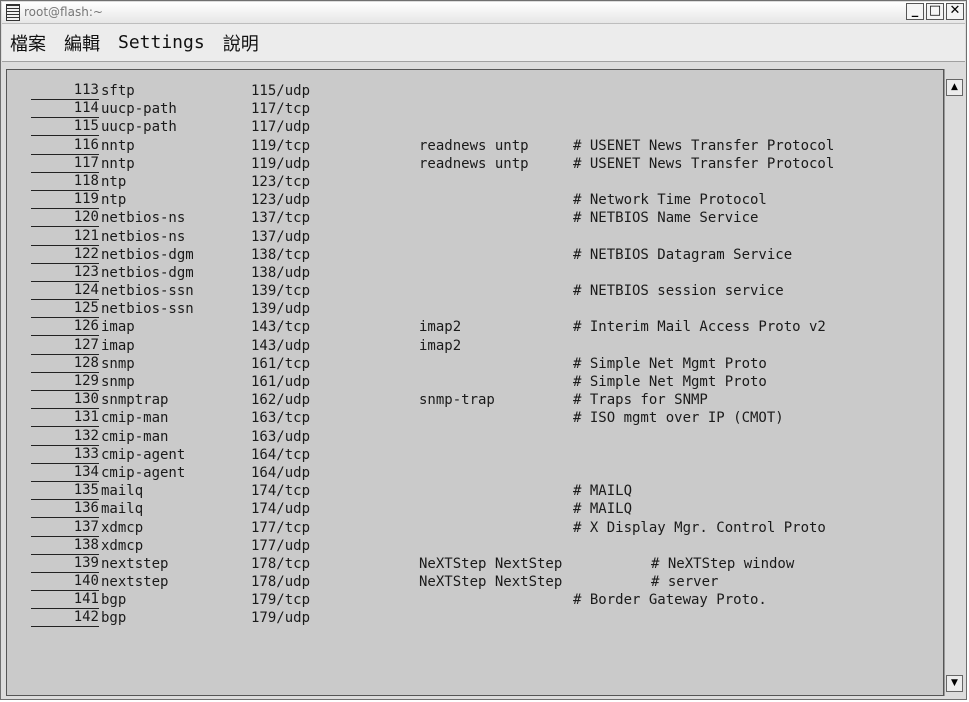 The height and width of the screenshot is (702, 969). I want to click on line-number: 139, so click(65, 564).